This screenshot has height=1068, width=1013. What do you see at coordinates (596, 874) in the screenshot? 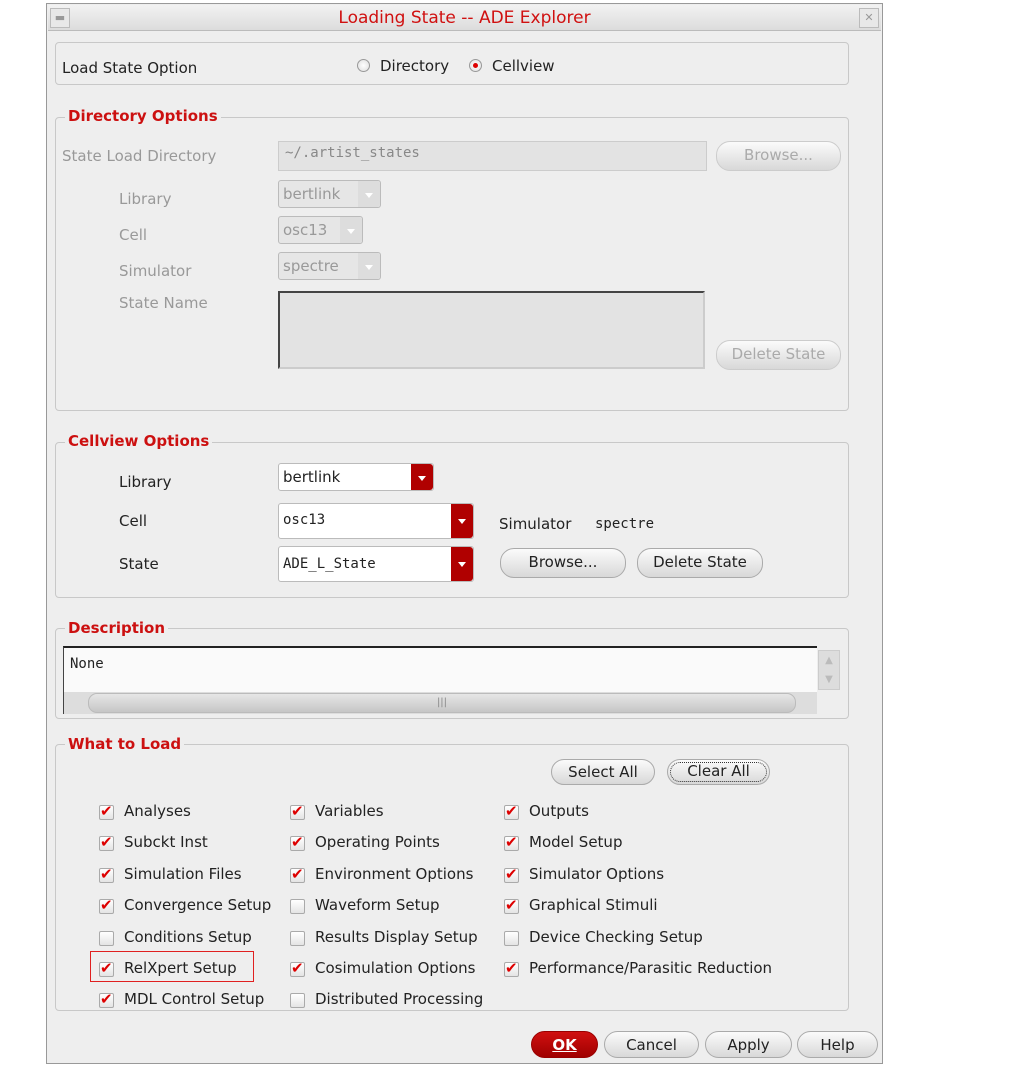
I see `checkbox-label-simulator-options: Simulator Options` at bounding box center [596, 874].